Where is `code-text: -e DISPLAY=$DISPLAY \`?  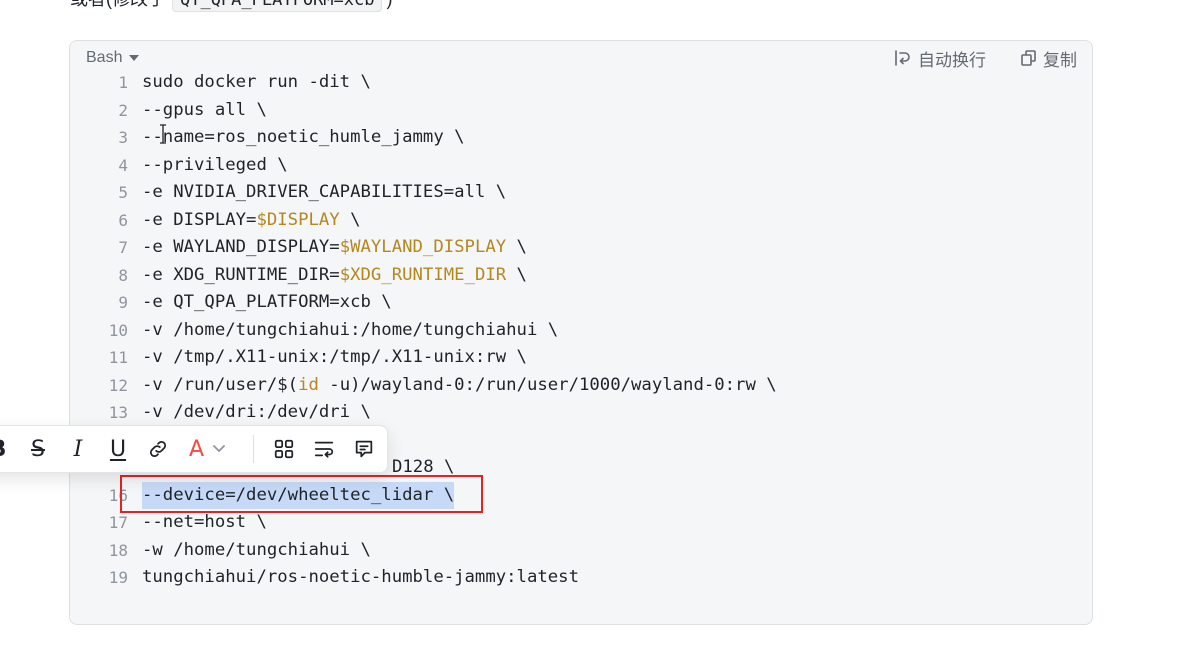 code-text: -e DISPLAY=$DISPLAY \ is located at coordinates (251, 221).